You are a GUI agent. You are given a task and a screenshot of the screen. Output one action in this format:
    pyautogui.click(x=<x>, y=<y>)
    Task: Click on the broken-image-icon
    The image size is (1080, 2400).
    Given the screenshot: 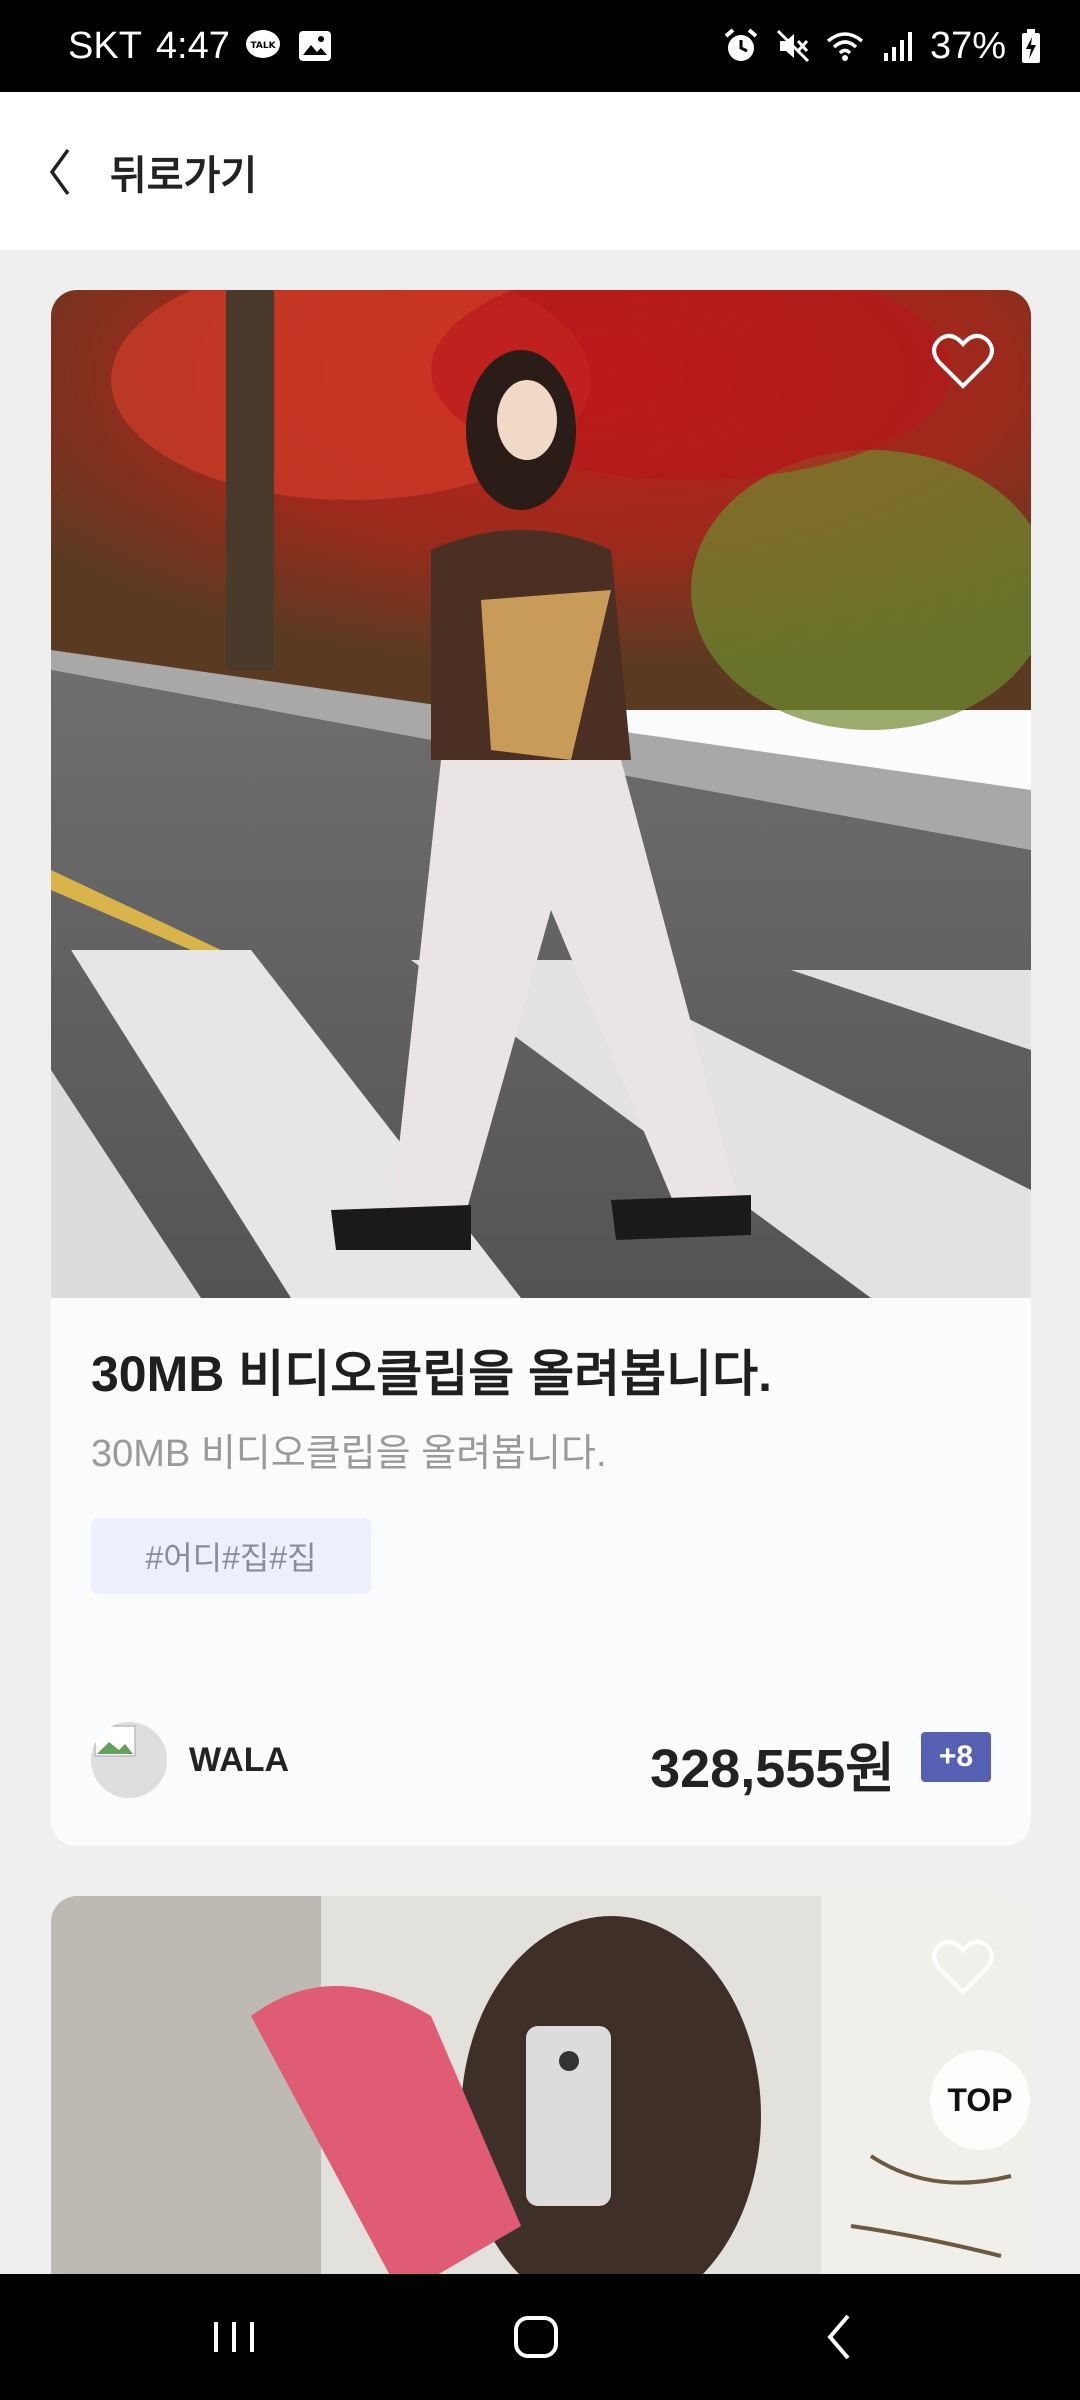 What is the action you would take?
    pyautogui.click(x=129, y=1760)
    